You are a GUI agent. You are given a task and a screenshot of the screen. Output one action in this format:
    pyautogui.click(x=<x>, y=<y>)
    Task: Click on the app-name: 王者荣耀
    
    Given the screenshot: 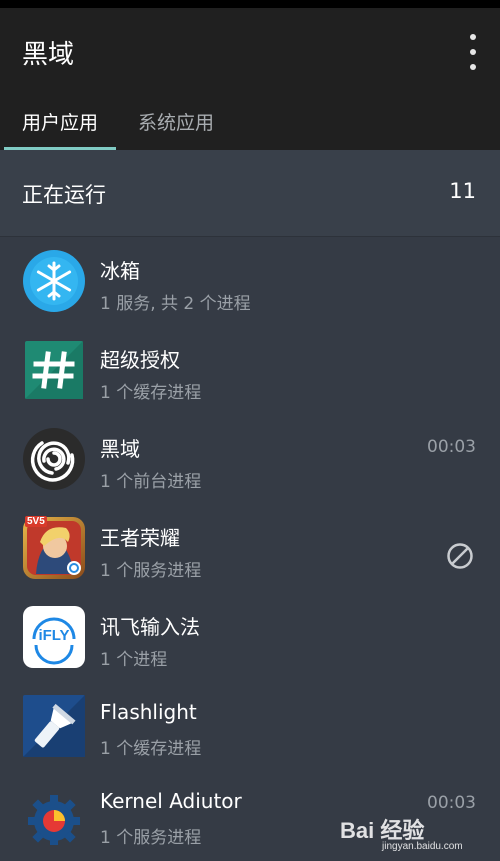 What is the action you would take?
    pyautogui.click(x=140, y=538)
    